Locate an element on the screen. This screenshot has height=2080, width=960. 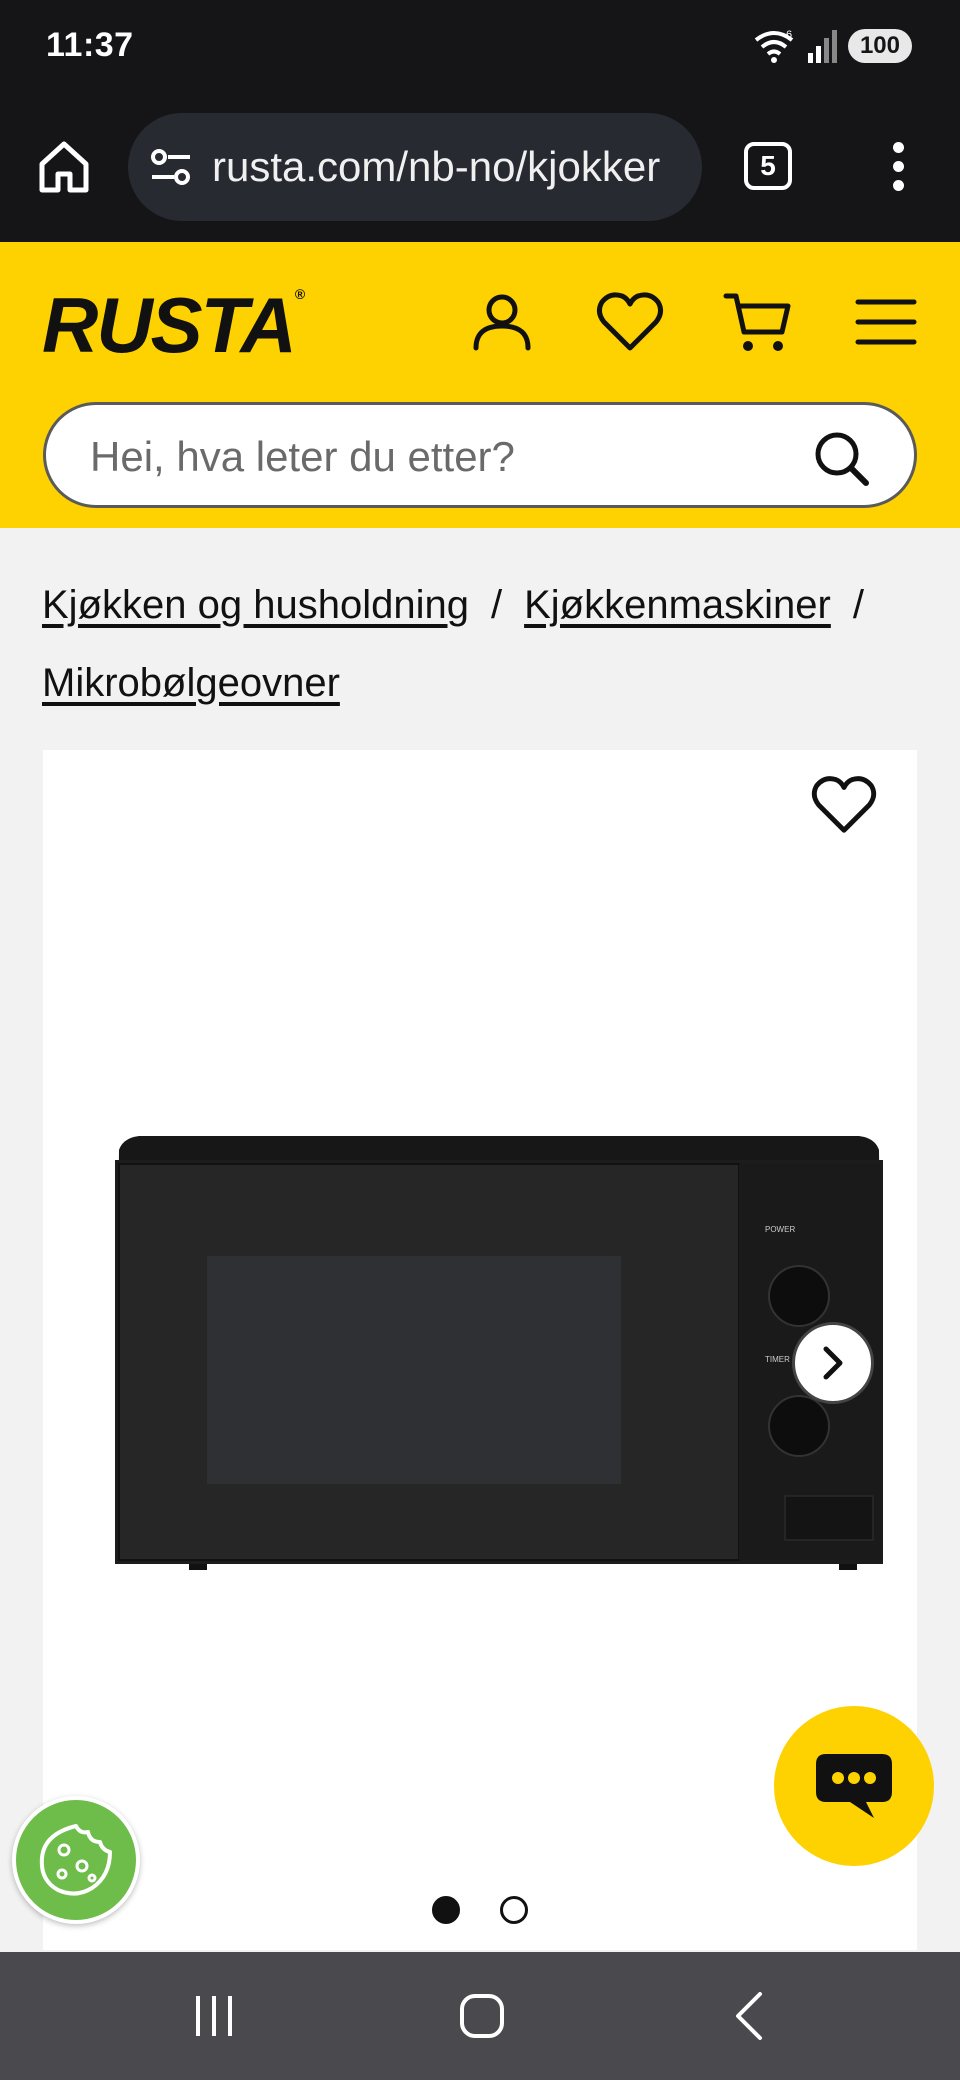
chat-button is located at coordinates (854, 1786).